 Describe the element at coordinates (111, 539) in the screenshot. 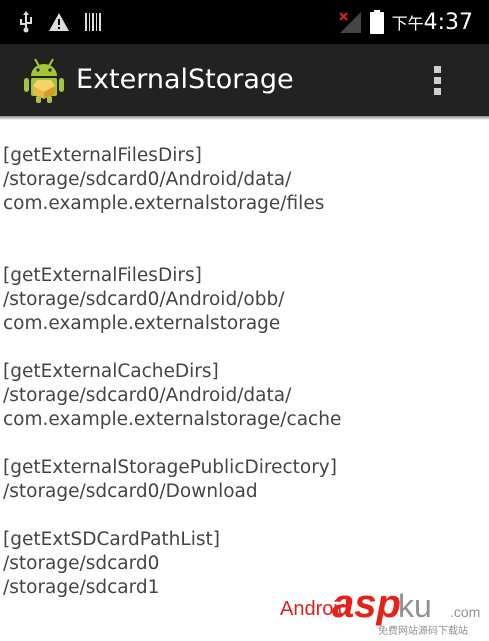

I see `path-header: [getExtSDCardPathList]` at that location.